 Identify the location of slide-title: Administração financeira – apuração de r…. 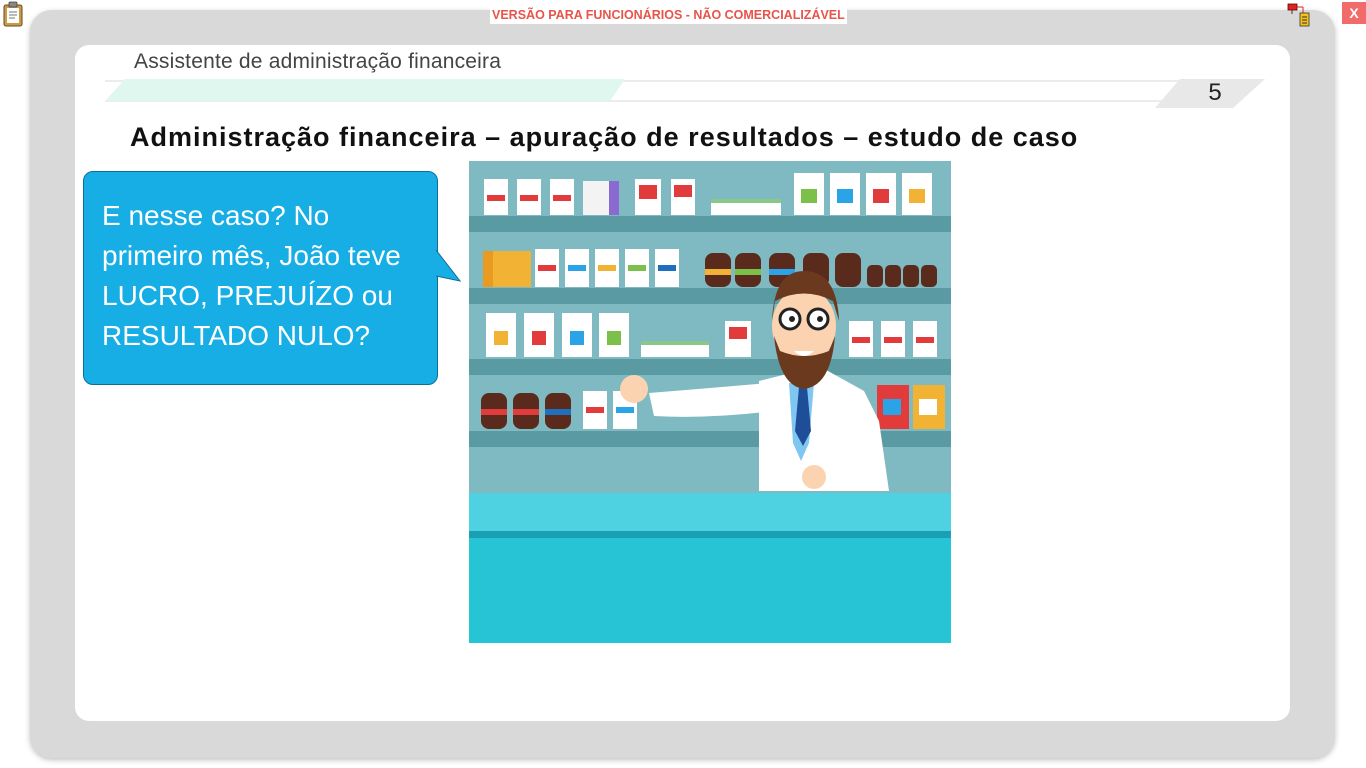
(604, 137).